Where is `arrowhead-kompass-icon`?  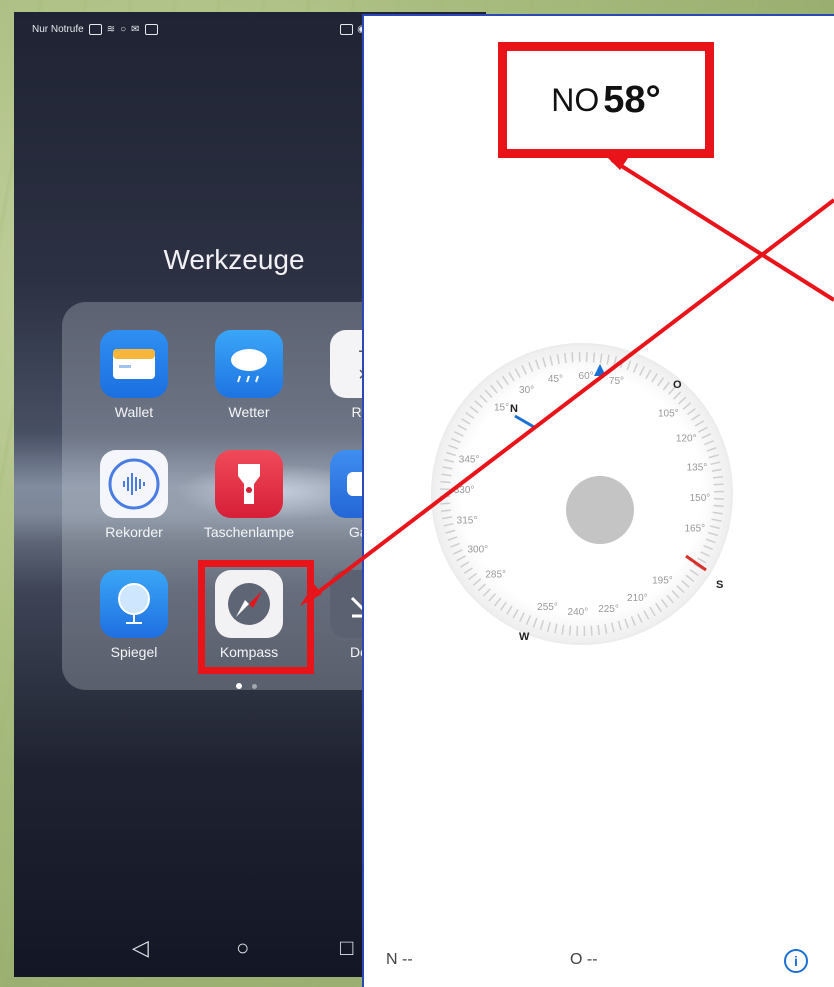 arrowhead-kompass-icon is located at coordinates (311, 595).